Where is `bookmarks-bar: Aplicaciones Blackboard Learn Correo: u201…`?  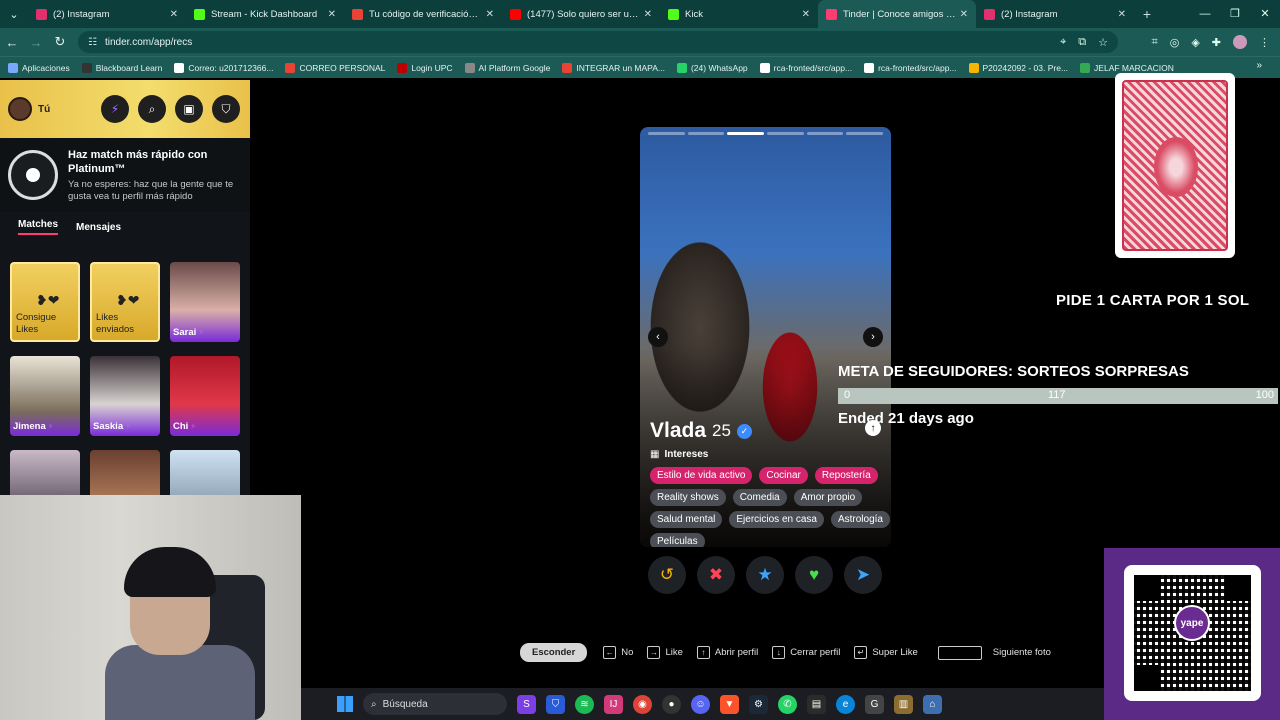 bookmarks-bar: Aplicaciones Blackboard Learn Correo: u201… is located at coordinates (640, 67).